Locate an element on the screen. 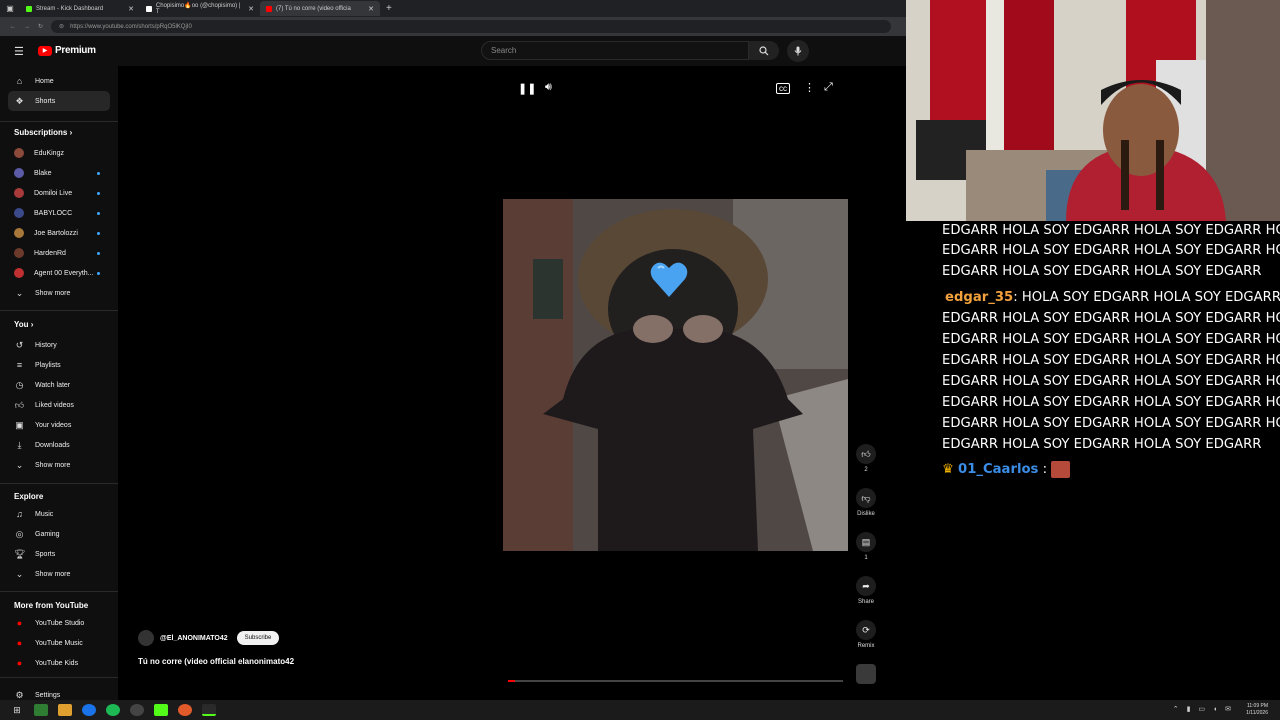 The image size is (1280, 720). voice-search-button is located at coordinates (798, 51).